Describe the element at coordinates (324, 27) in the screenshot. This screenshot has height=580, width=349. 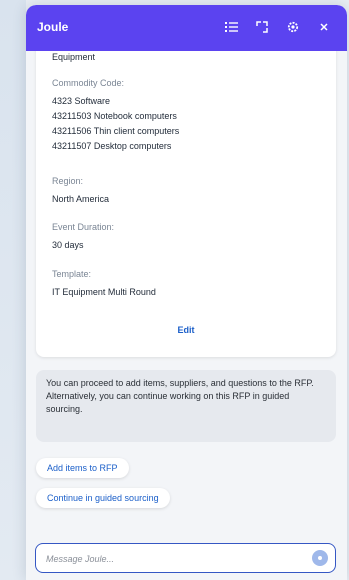
I see `close-icon` at that location.